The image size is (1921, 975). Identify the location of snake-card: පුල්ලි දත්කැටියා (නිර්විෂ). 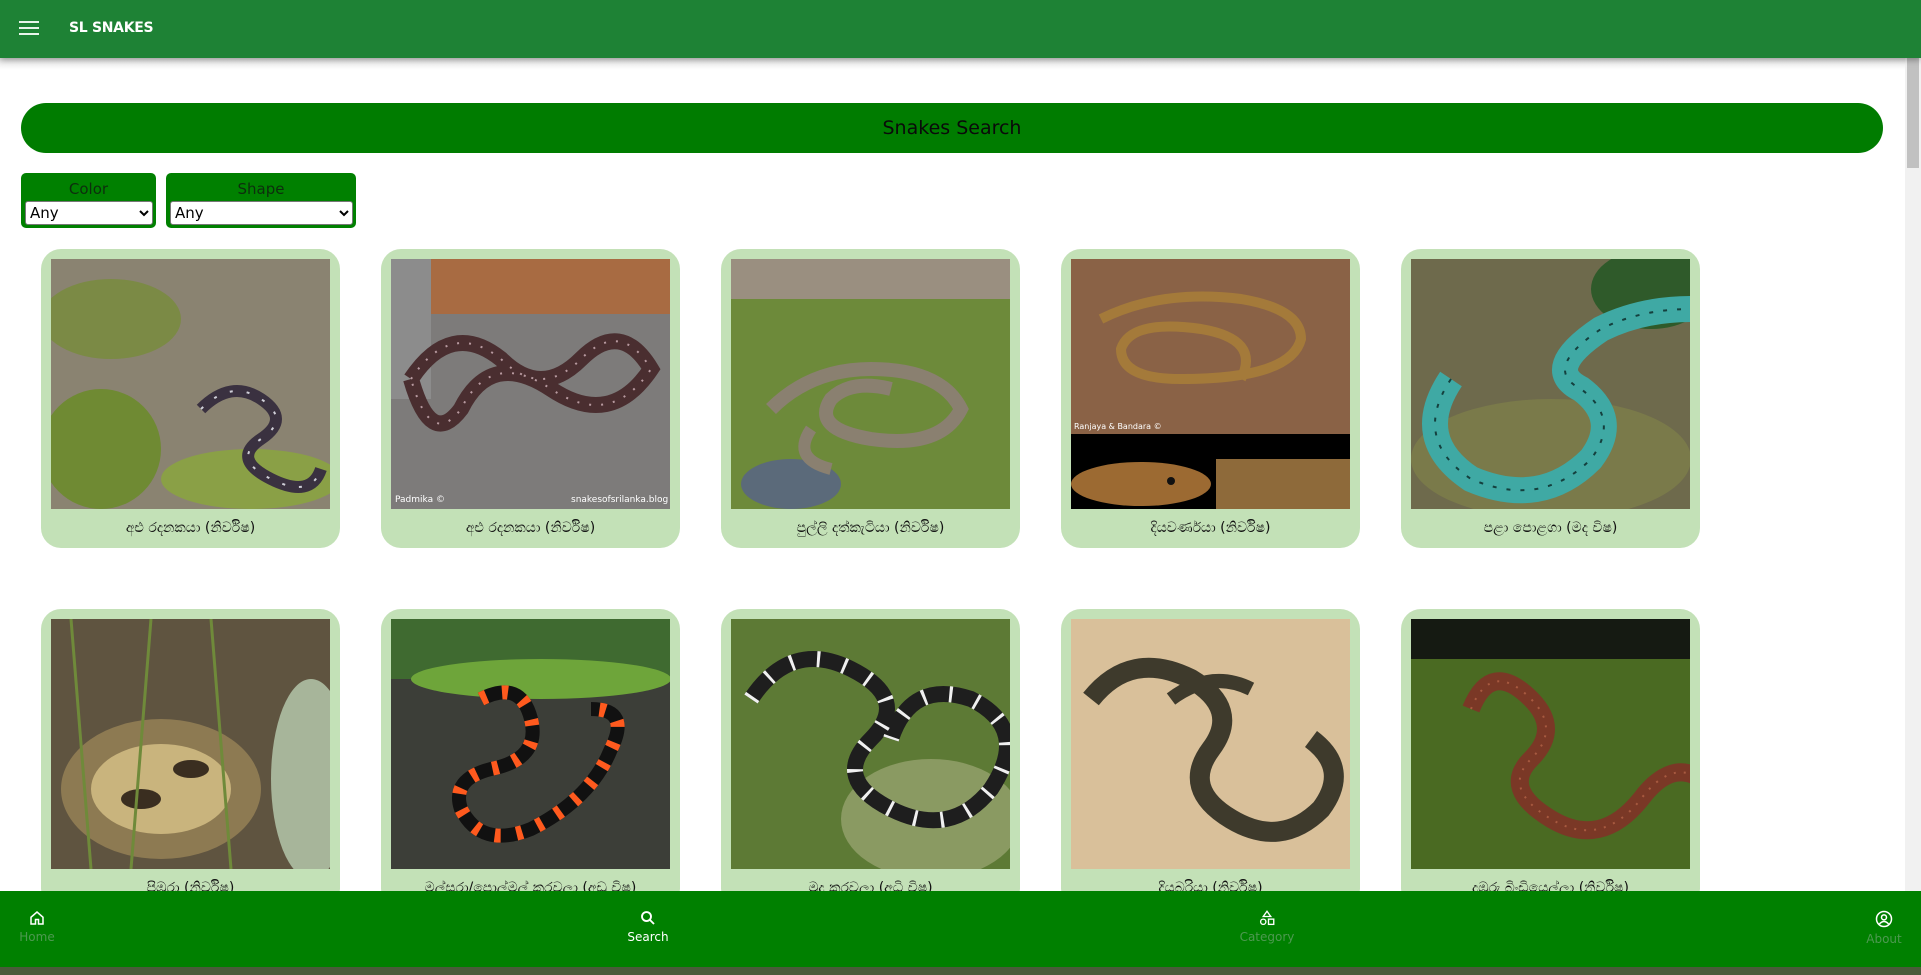
(870, 398).